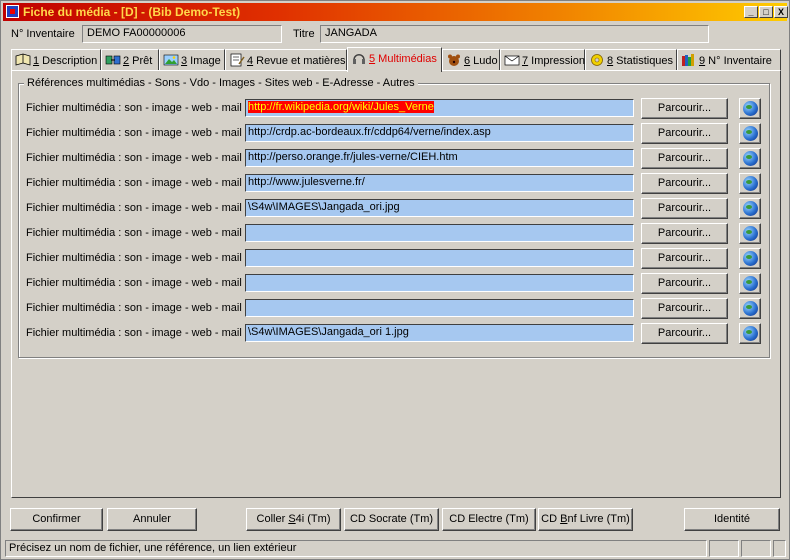 This screenshot has width=790, height=560. I want to click on book-icon, so click(23, 59).